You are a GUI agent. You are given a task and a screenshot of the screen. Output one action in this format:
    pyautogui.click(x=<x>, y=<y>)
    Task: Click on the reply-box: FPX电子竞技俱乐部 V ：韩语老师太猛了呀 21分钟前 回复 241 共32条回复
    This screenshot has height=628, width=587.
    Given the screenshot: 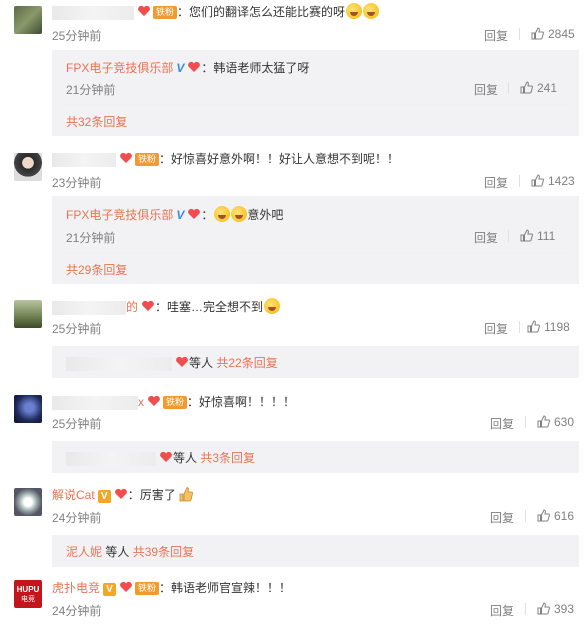 What is the action you would take?
    pyautogui.click(x=315, y=93)
    